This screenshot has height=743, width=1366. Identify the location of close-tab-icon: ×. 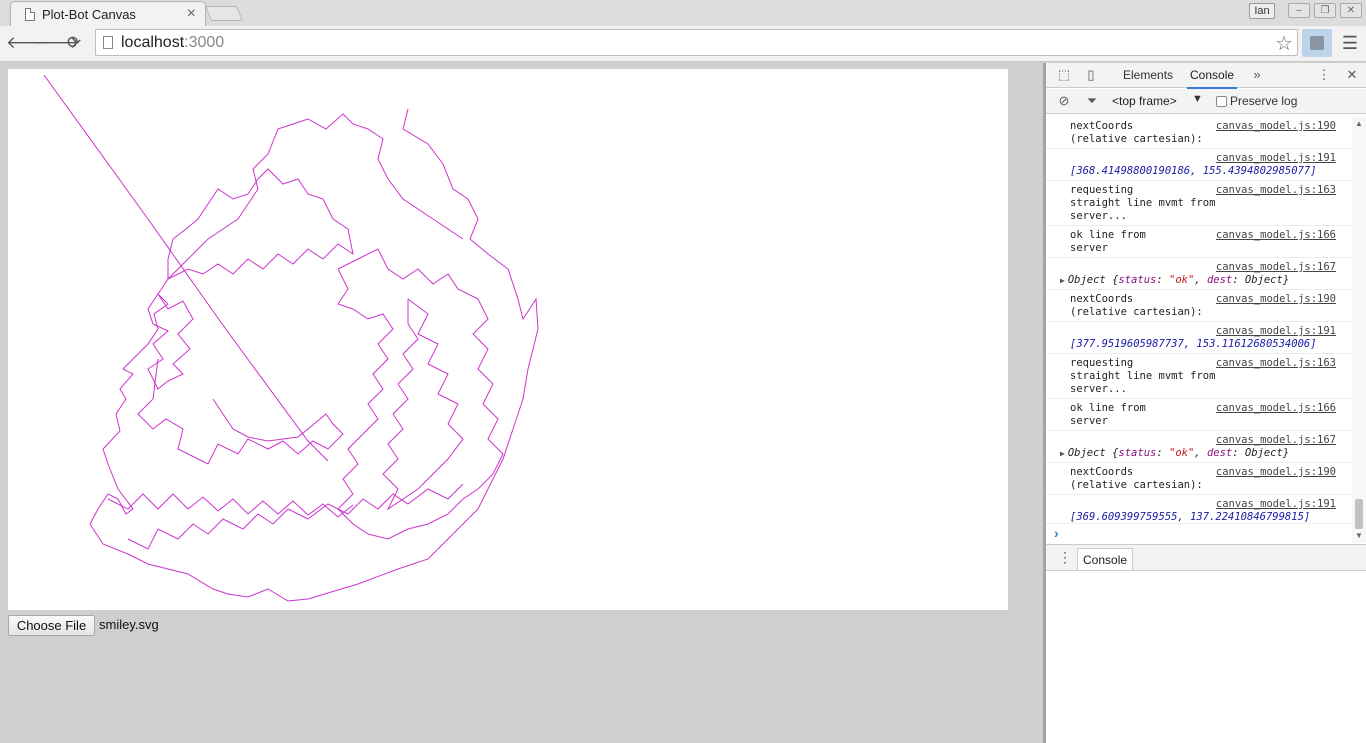
(191, 14).